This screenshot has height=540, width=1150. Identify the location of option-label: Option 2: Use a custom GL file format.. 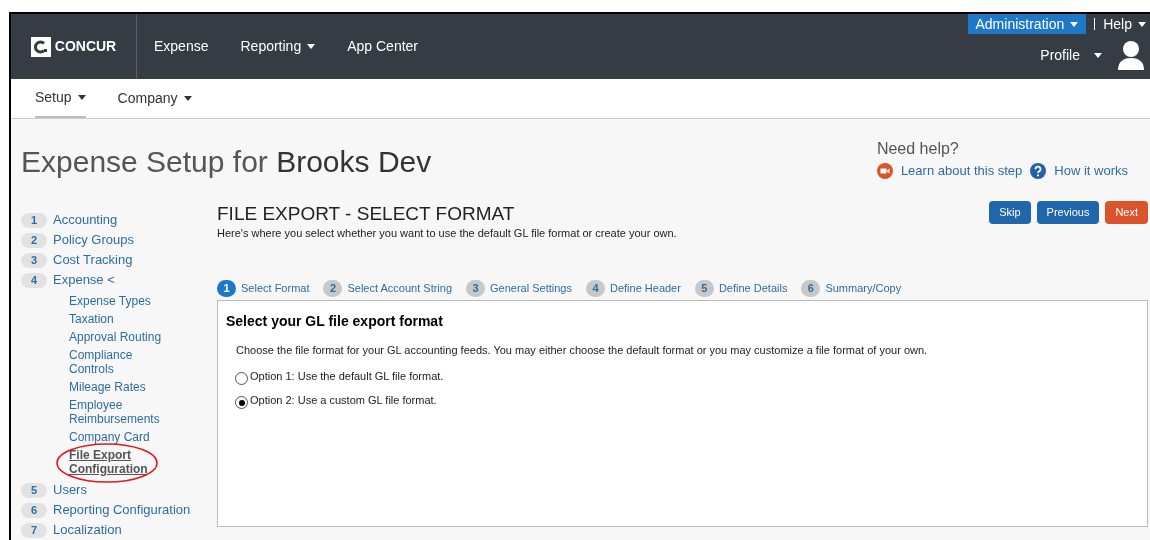
(343, 401).